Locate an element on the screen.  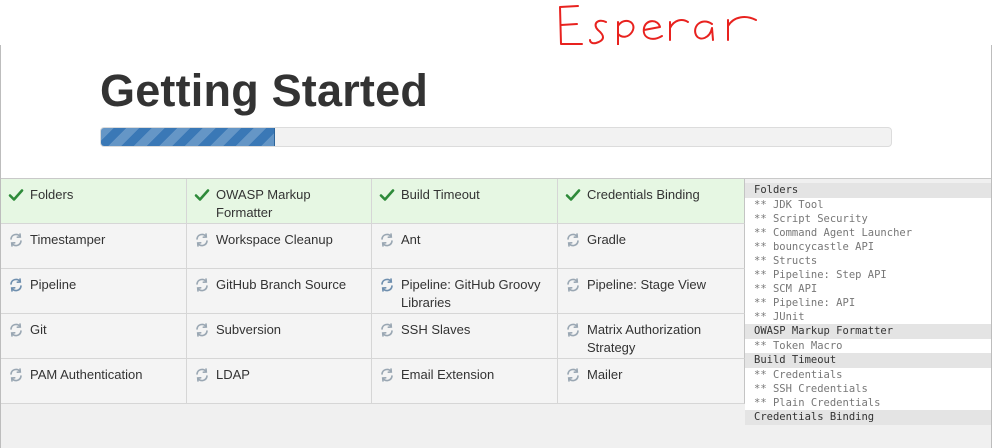
plugin-cell: Timestamper is located at coordinates (94, 246).